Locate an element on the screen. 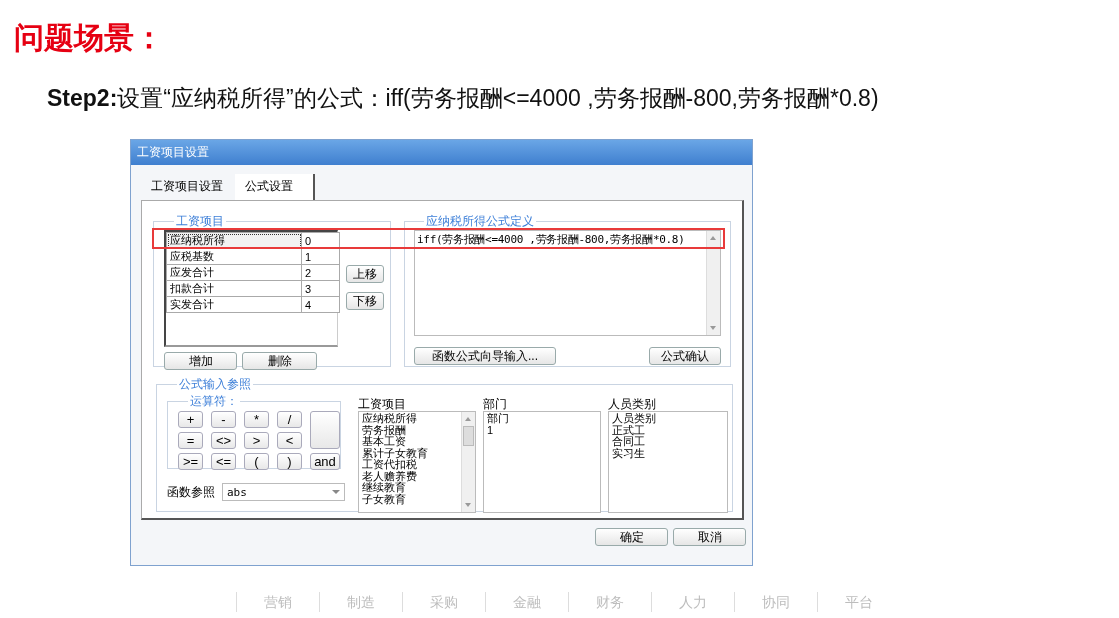 The width and height of the screenshot is (1119, 618). blank-key is located at coordinates (325, 430).